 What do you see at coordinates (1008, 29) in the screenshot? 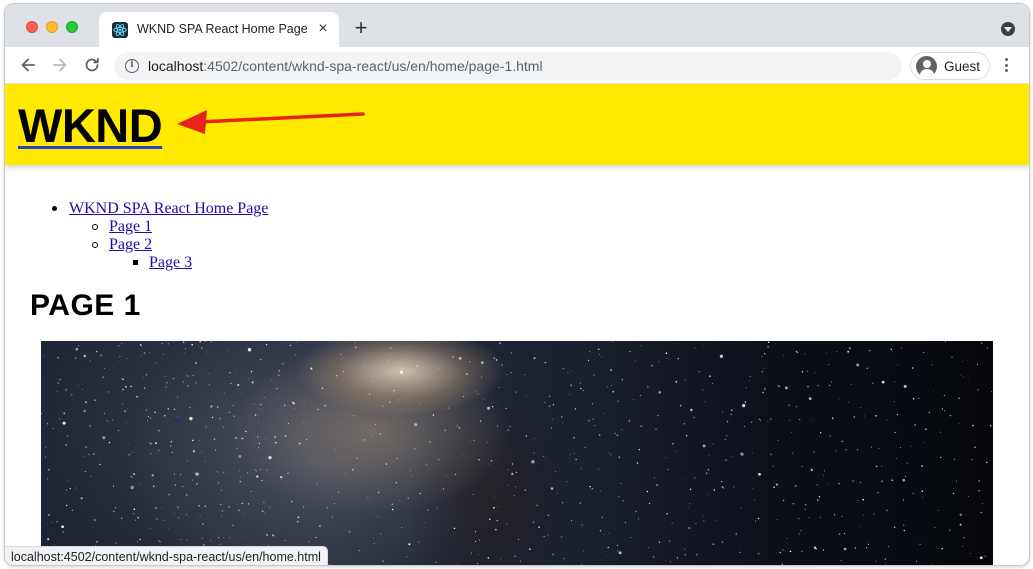
I see `tab-search-icon` at bounding box center [1008, 29].